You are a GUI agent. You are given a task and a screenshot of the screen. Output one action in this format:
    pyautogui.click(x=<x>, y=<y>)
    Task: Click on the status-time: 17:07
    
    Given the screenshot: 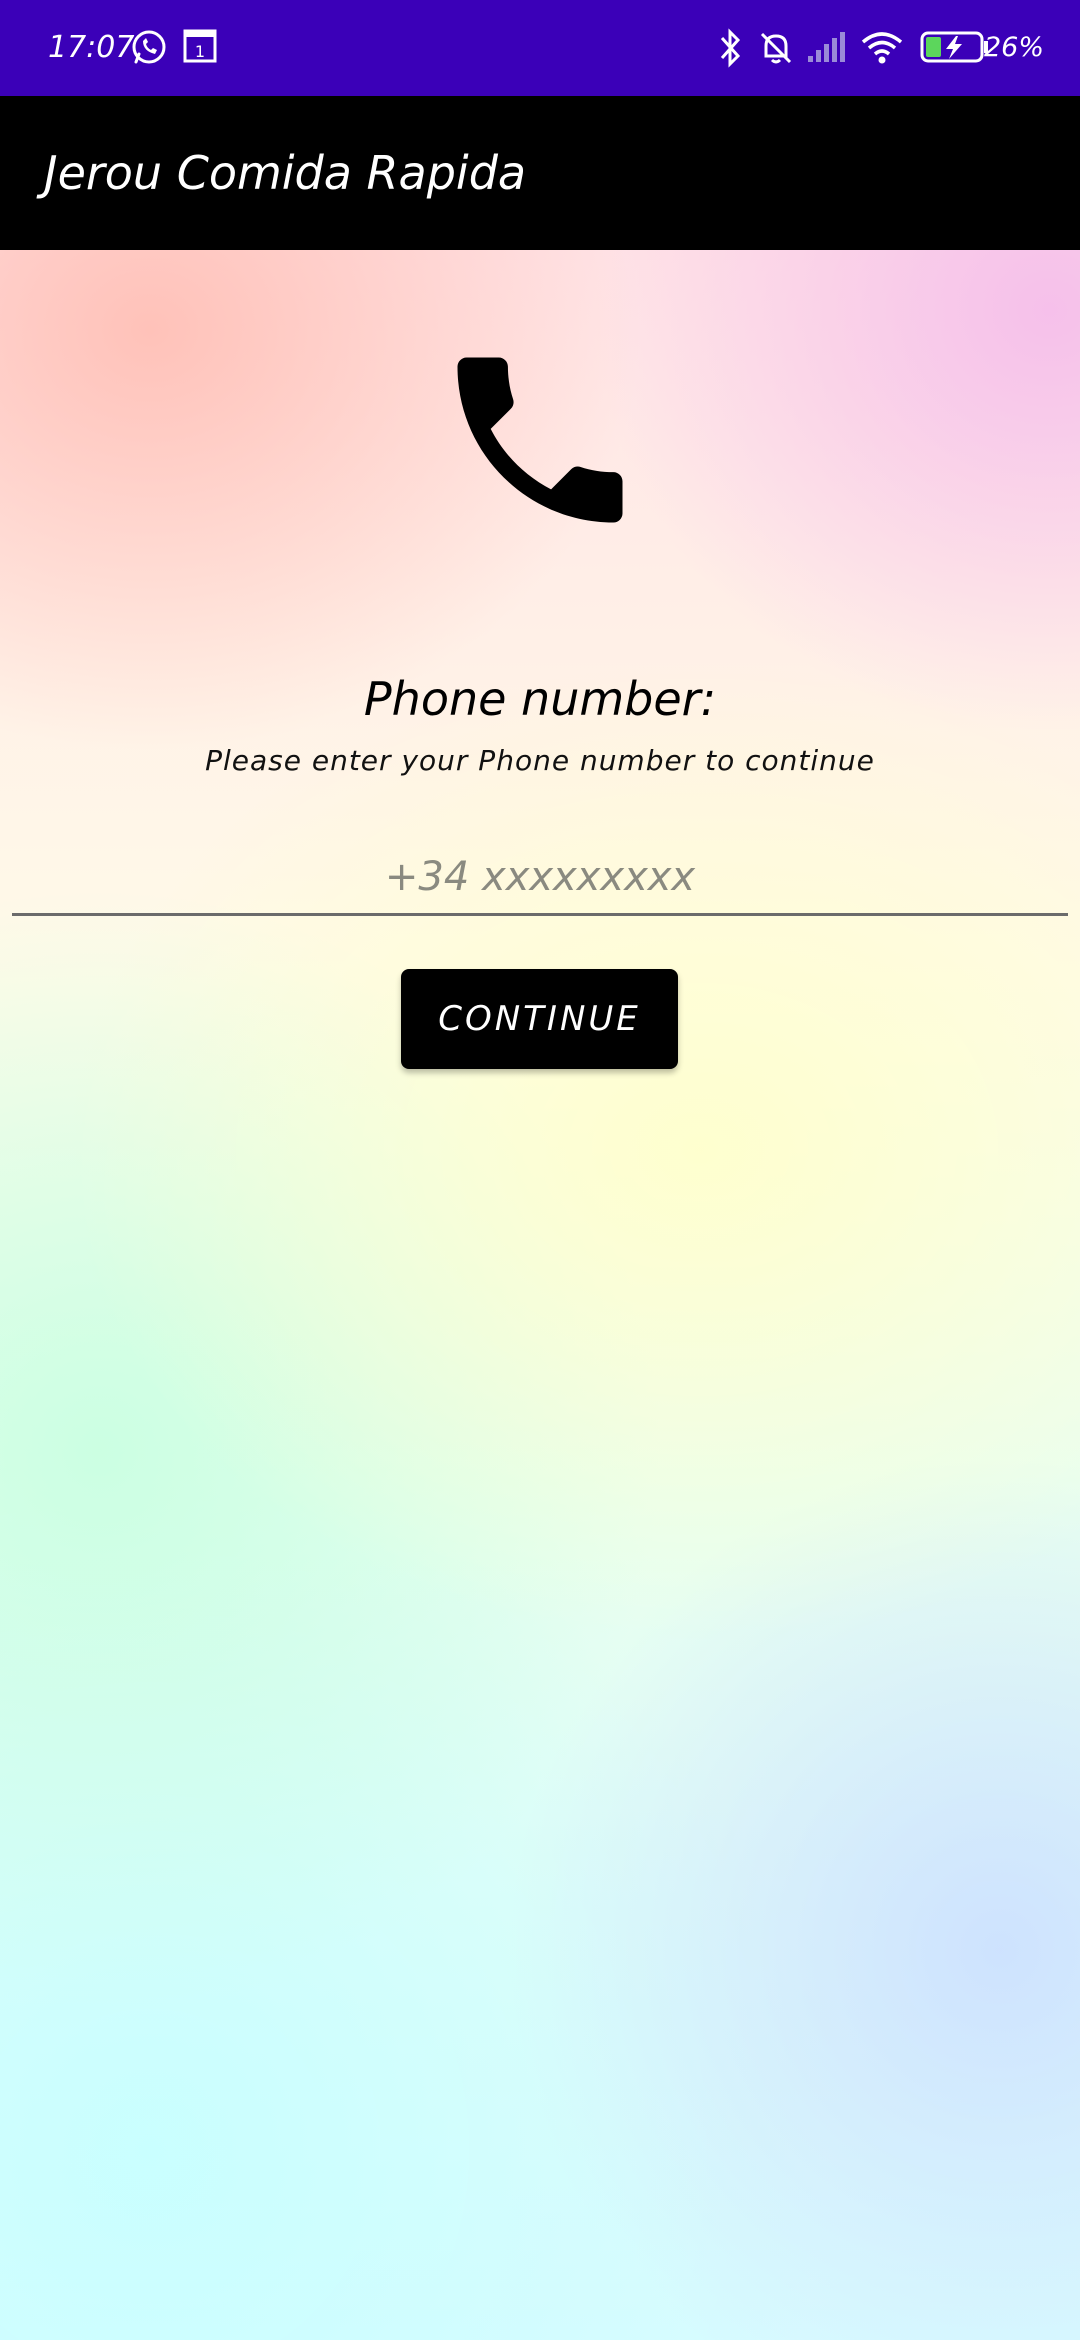 What is the action you would take?
    pyautogui.click(x=91, y=47)
    